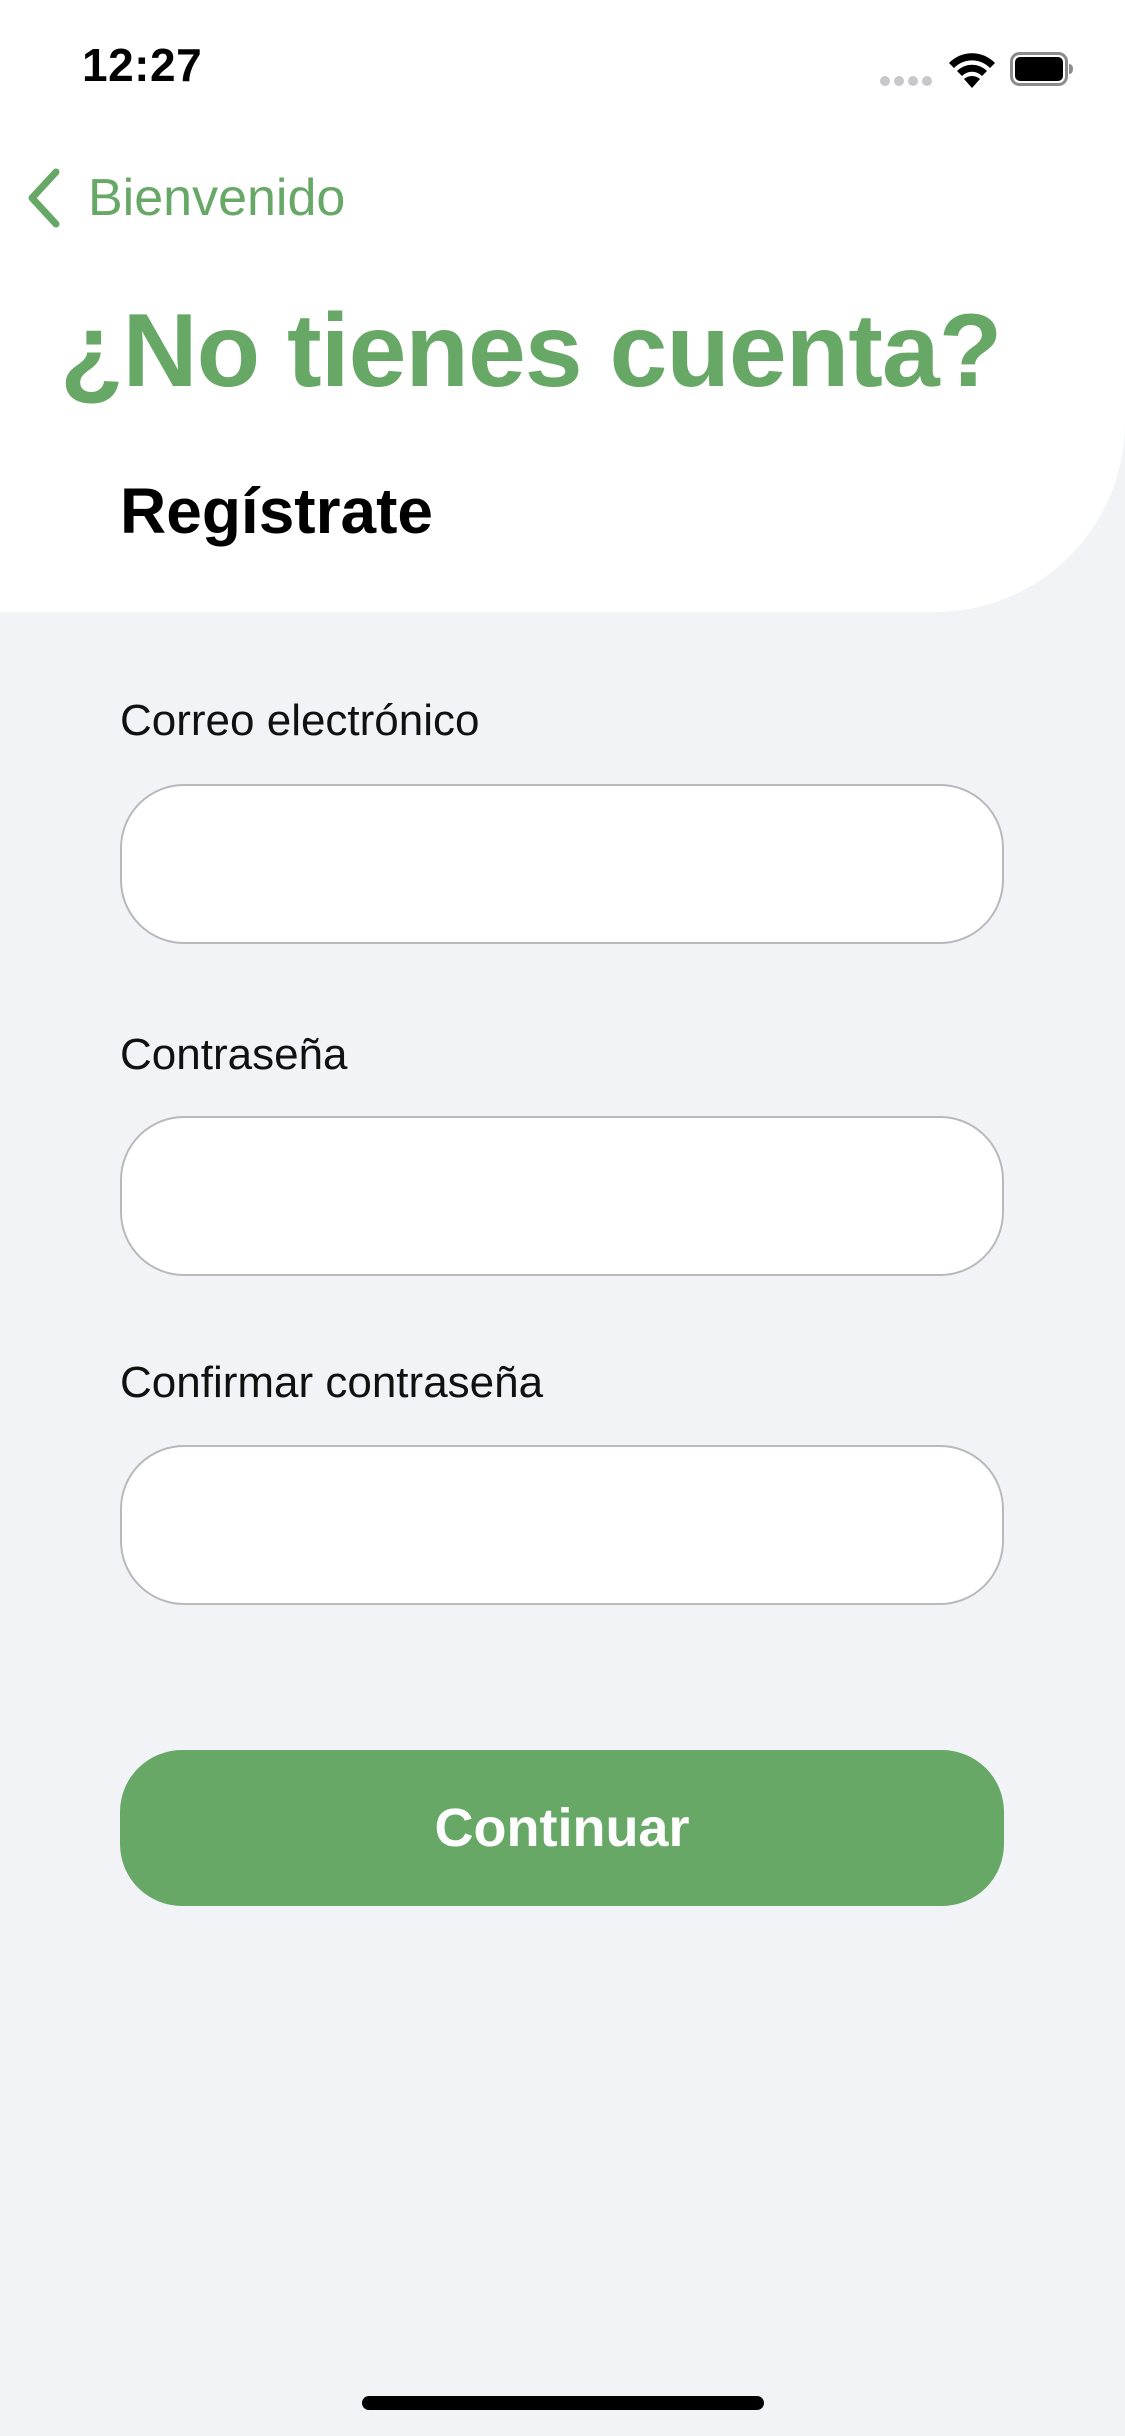 Image resolution: width=1125 pixels, height=2436 pixels. Describe the element at coordinates (562, 1196) in the screenshot. I see `password-field` at that location.